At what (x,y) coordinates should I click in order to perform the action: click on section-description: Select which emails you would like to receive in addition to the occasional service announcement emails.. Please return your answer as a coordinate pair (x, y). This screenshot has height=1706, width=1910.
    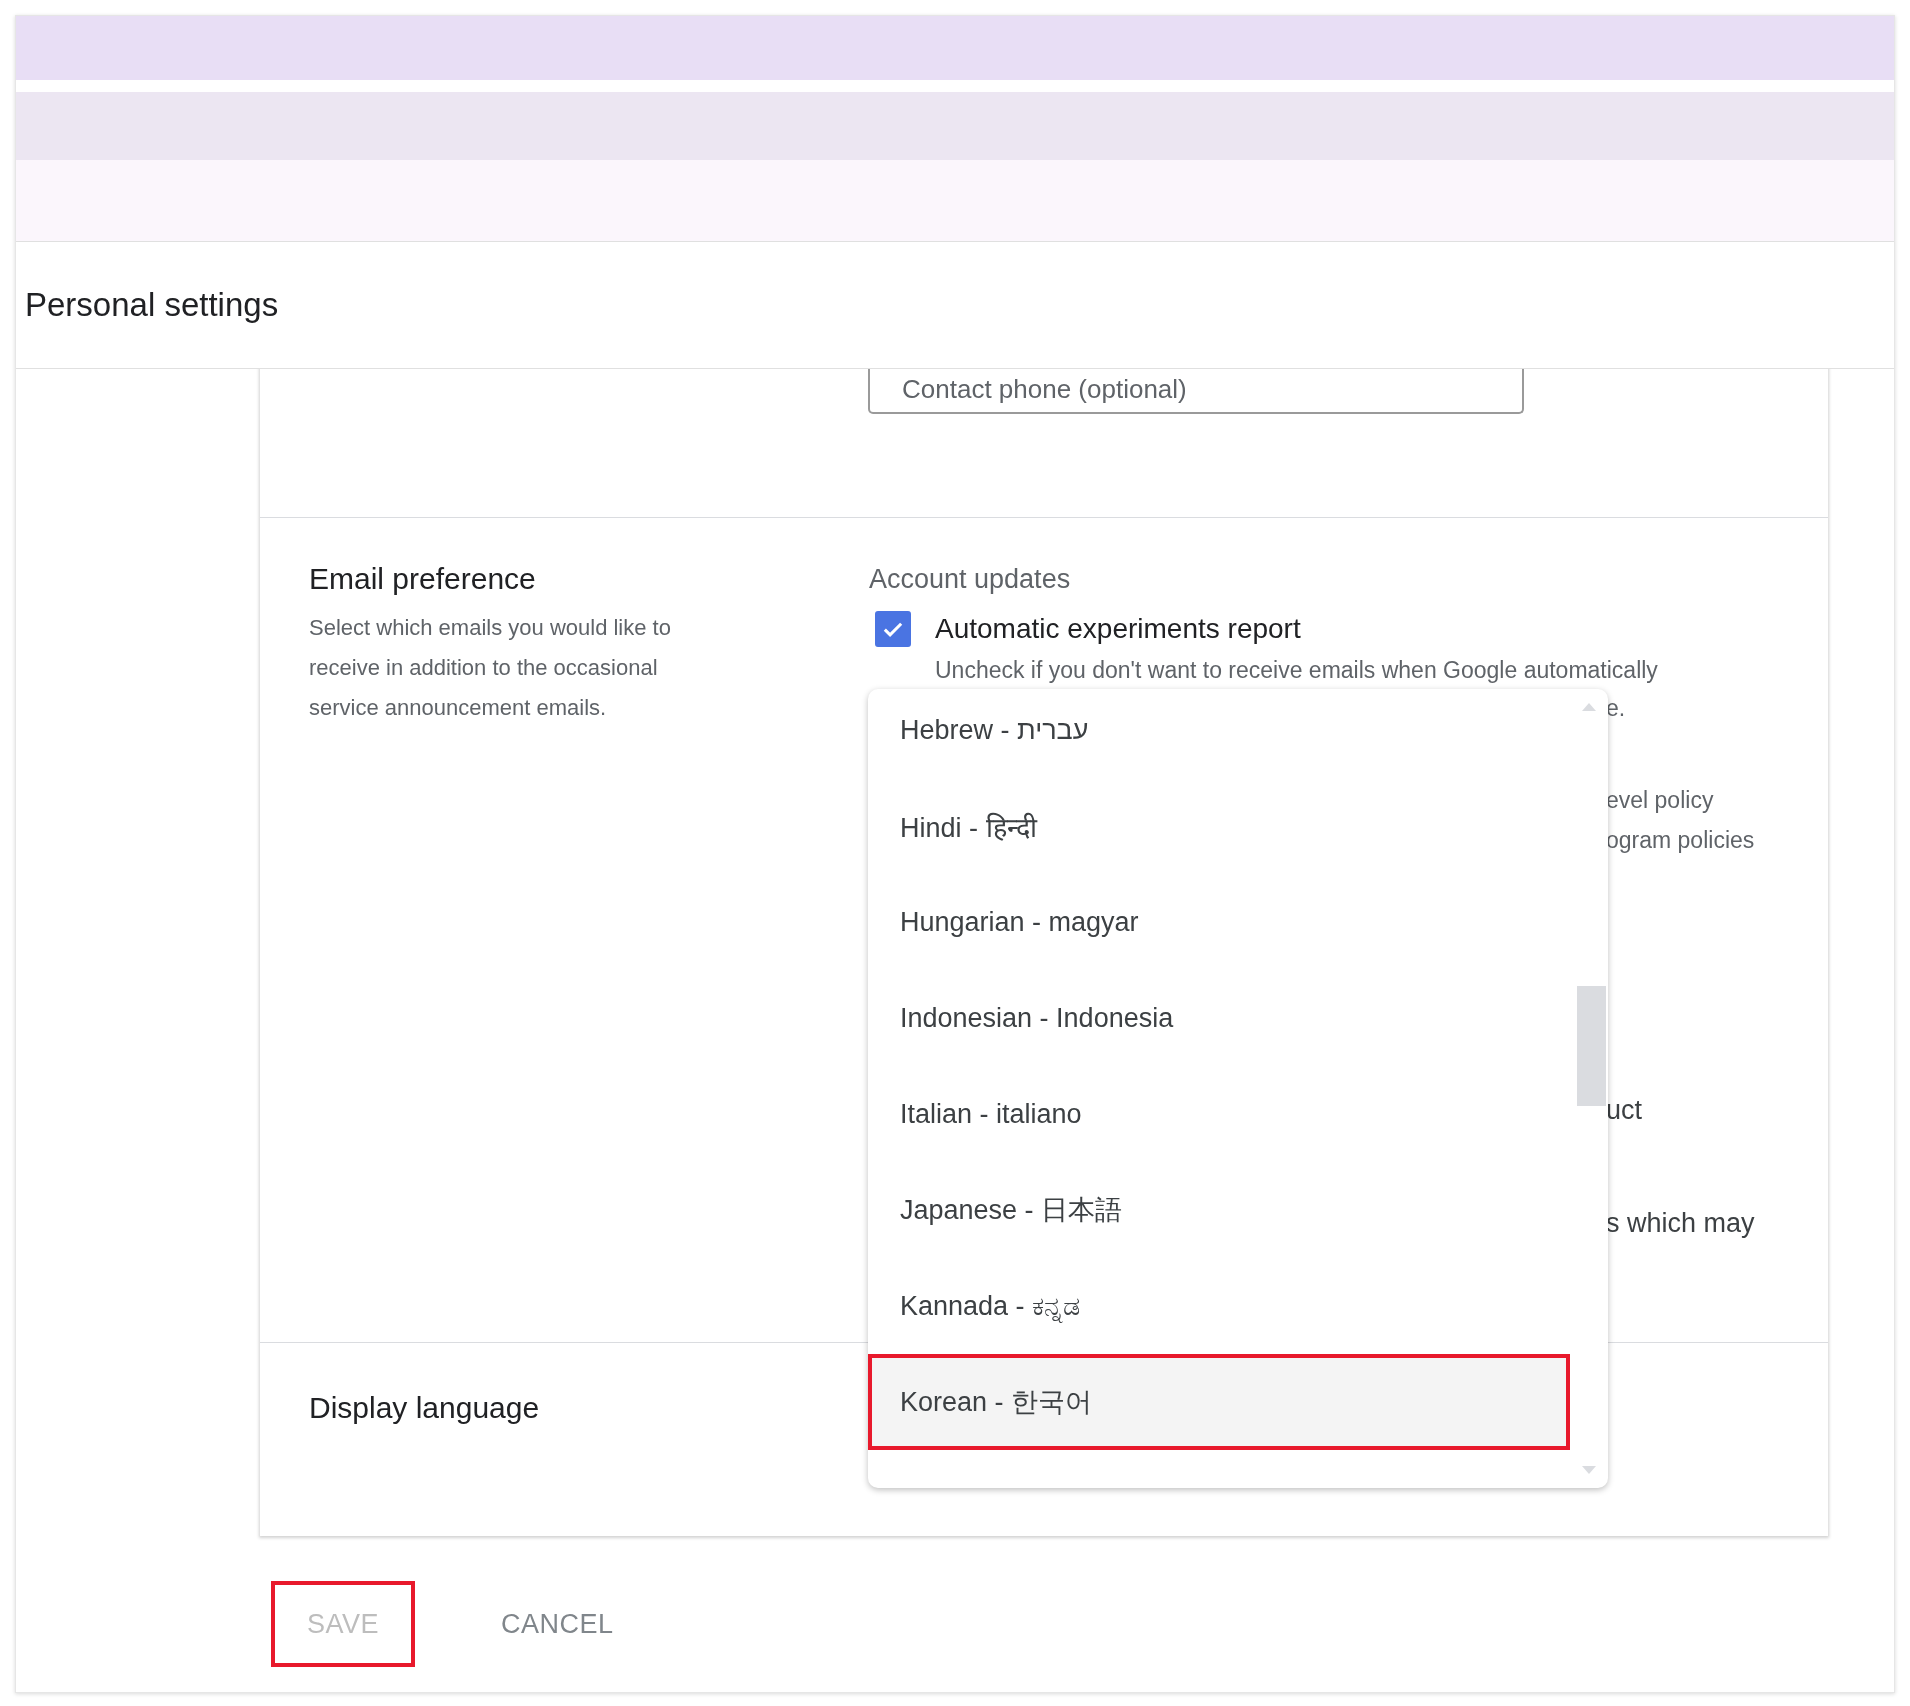
    Looking at the image, I should click on (490, 668).